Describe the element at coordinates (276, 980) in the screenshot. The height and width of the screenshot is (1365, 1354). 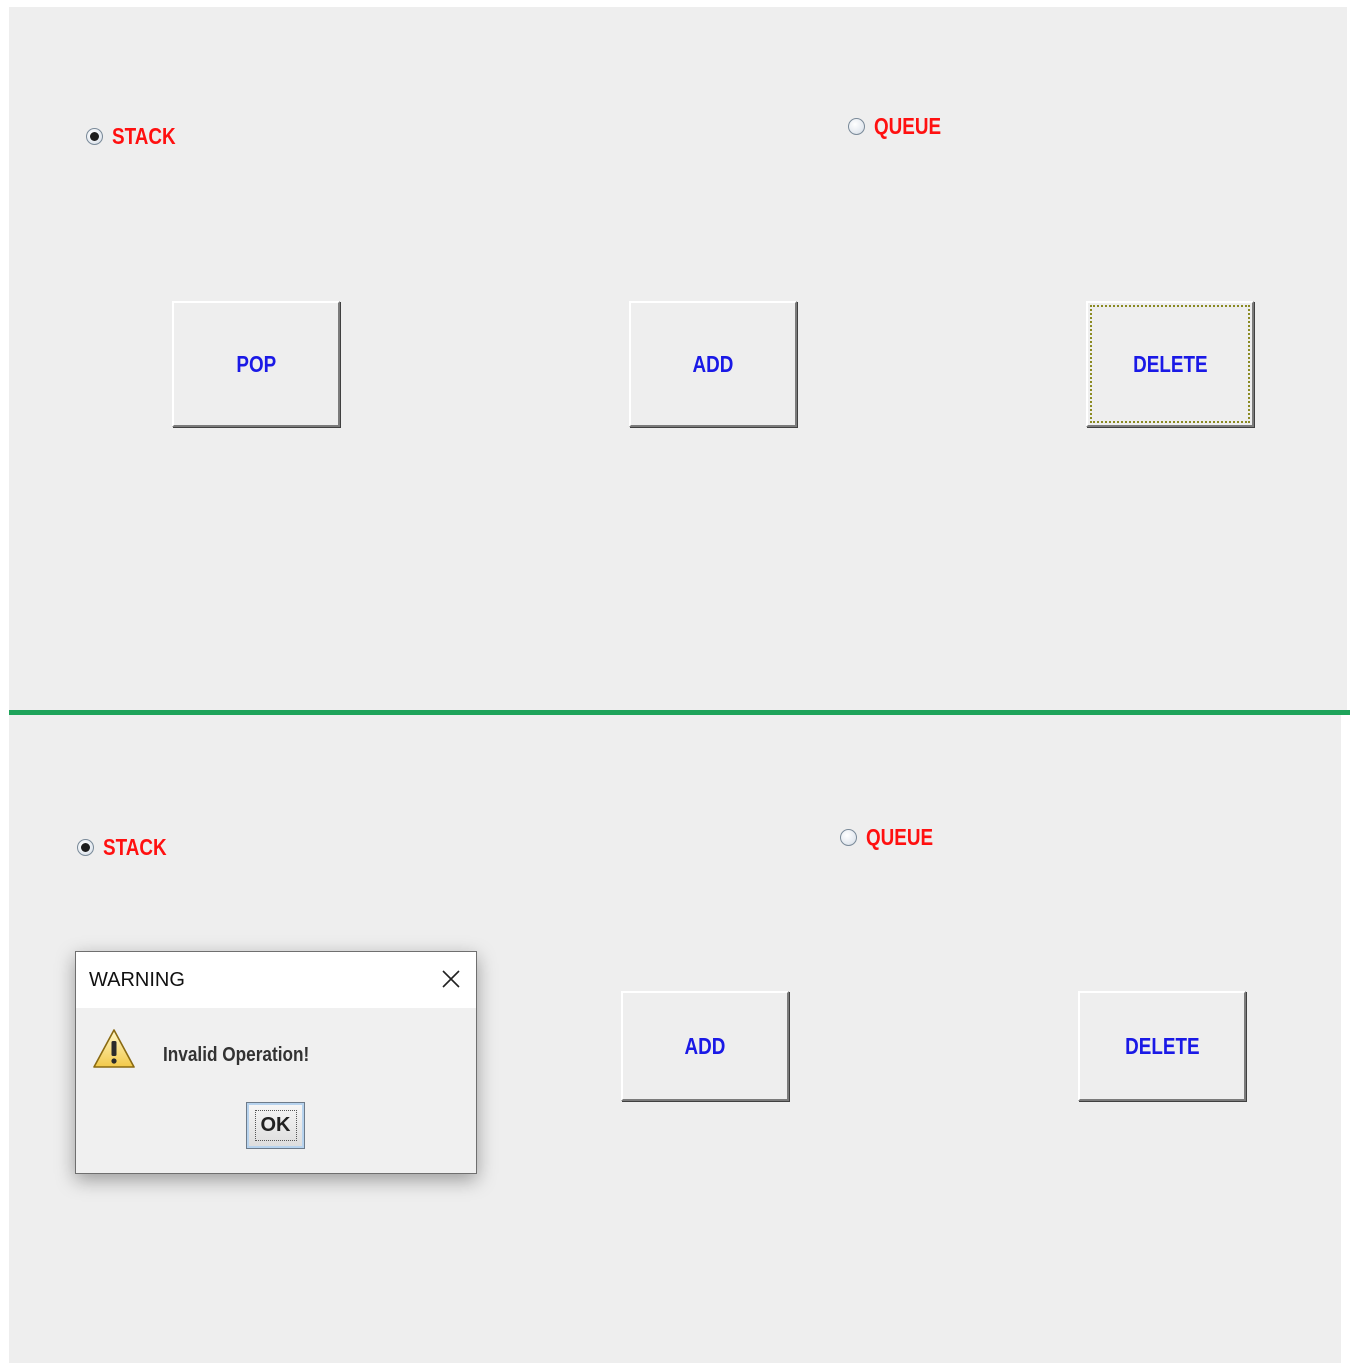
I see `dialog-titlebar: WARNING` at that location.